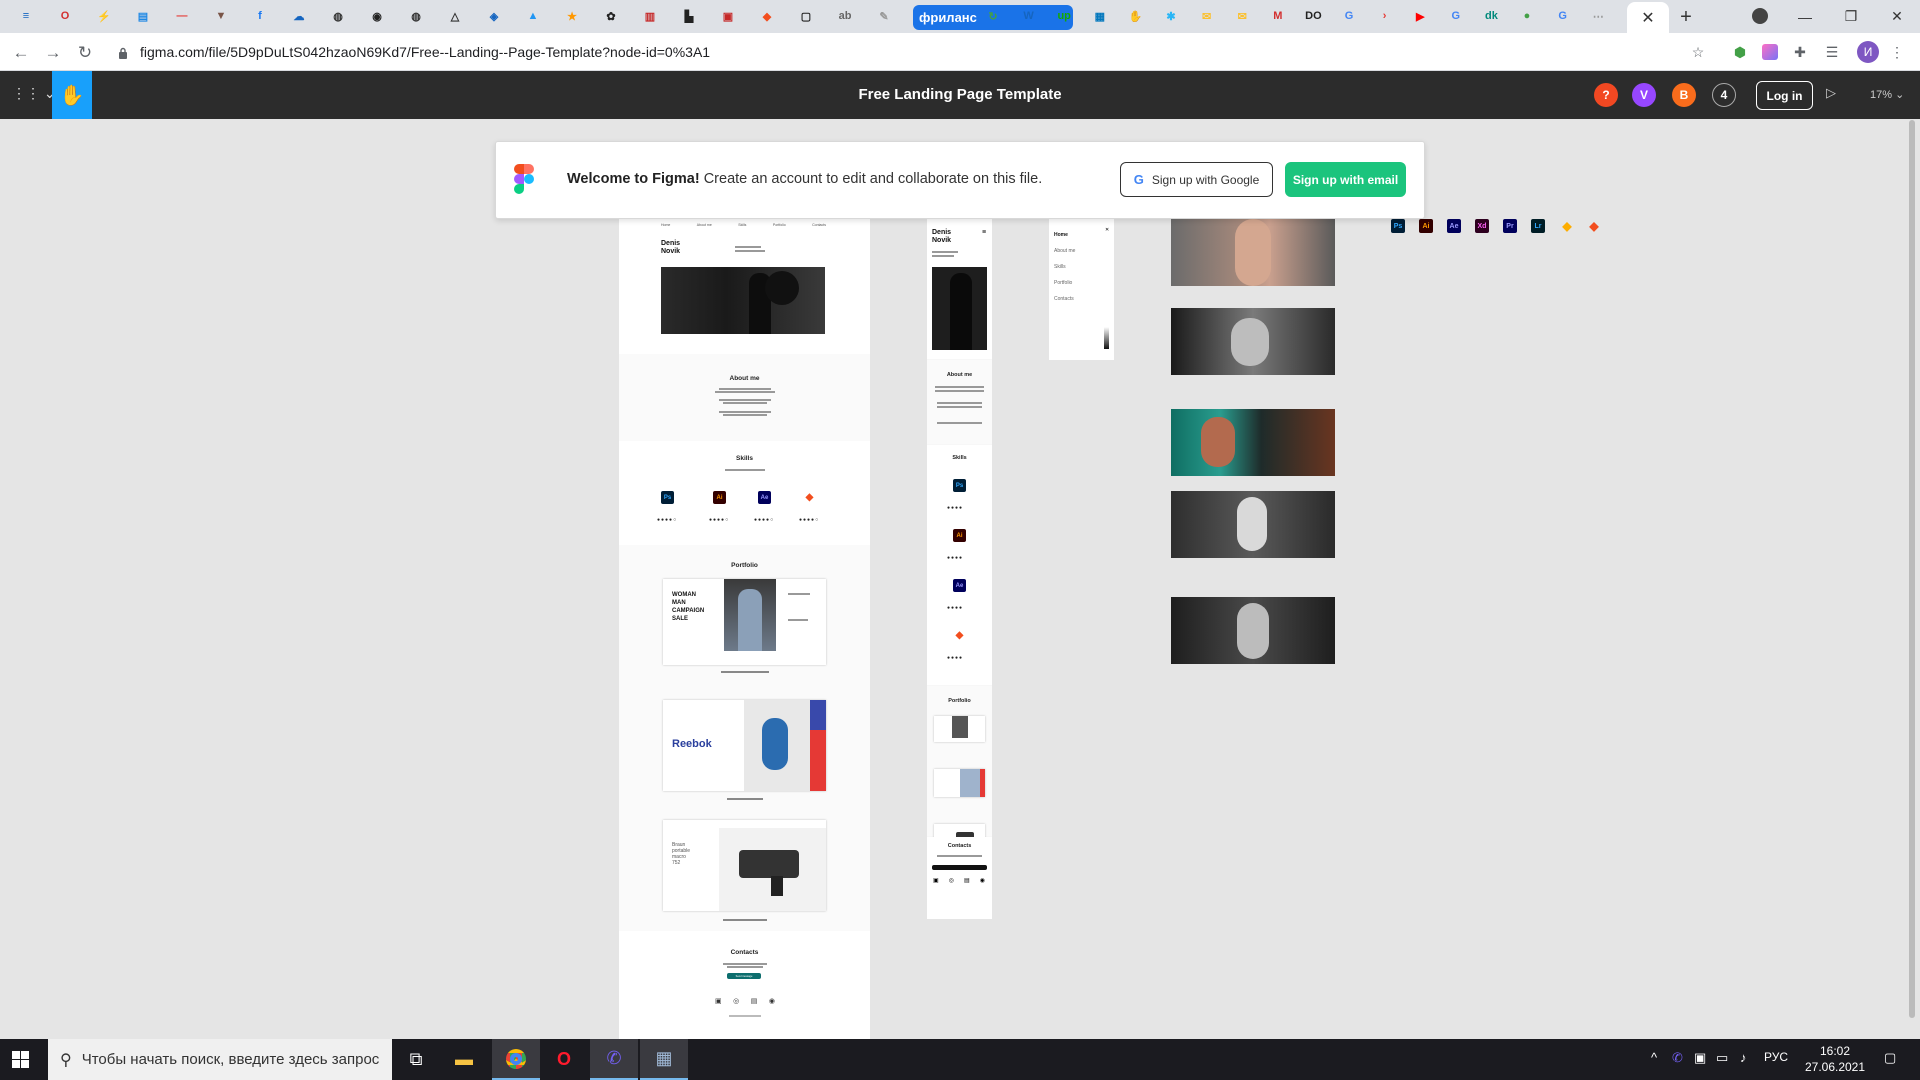 The image size is (1920, 1080). I want to click on viber-taskbar-icon: ✆, so click(614, 1059).